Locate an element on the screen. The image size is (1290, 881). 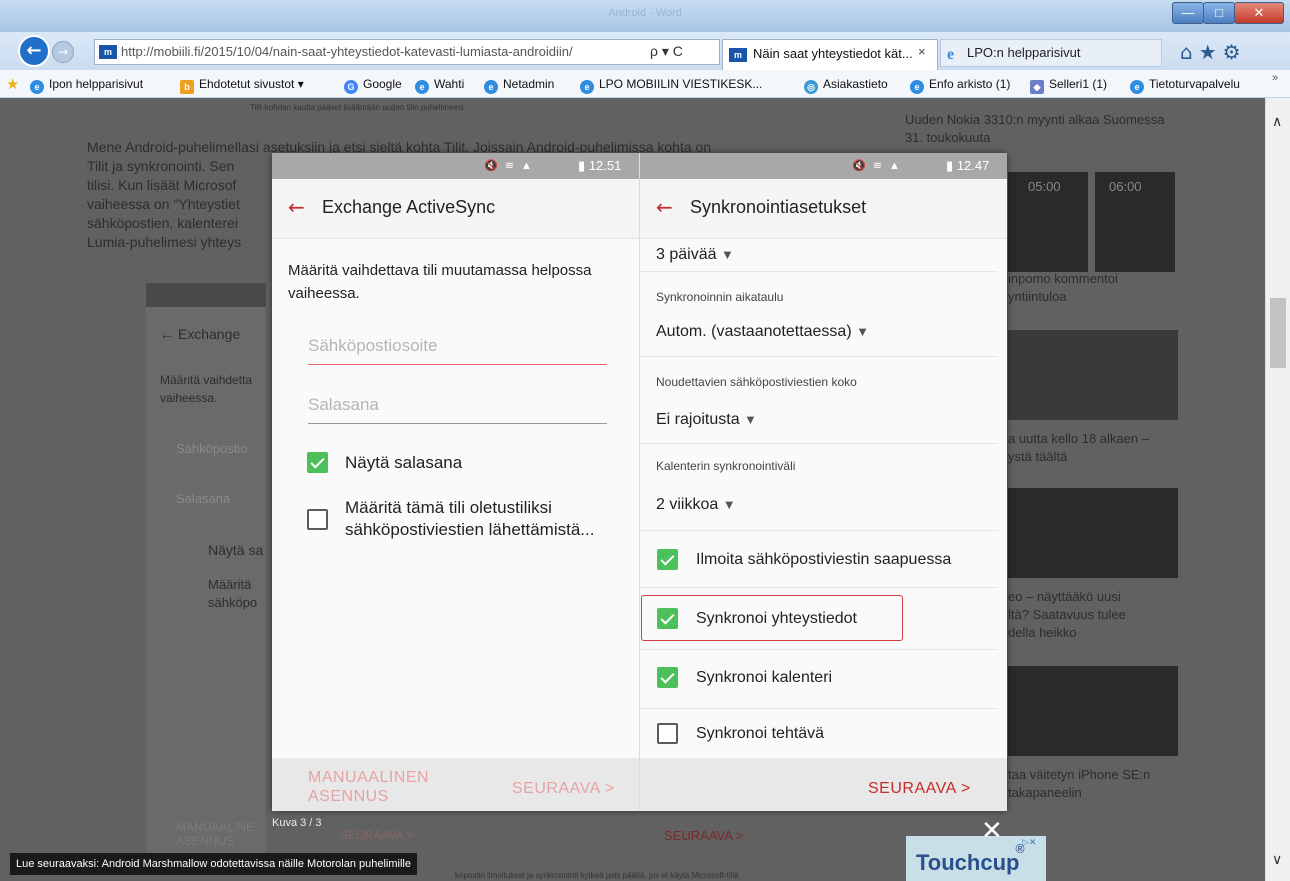
scroll-up-icon: ∧ is located at coordinates (1277, 122).